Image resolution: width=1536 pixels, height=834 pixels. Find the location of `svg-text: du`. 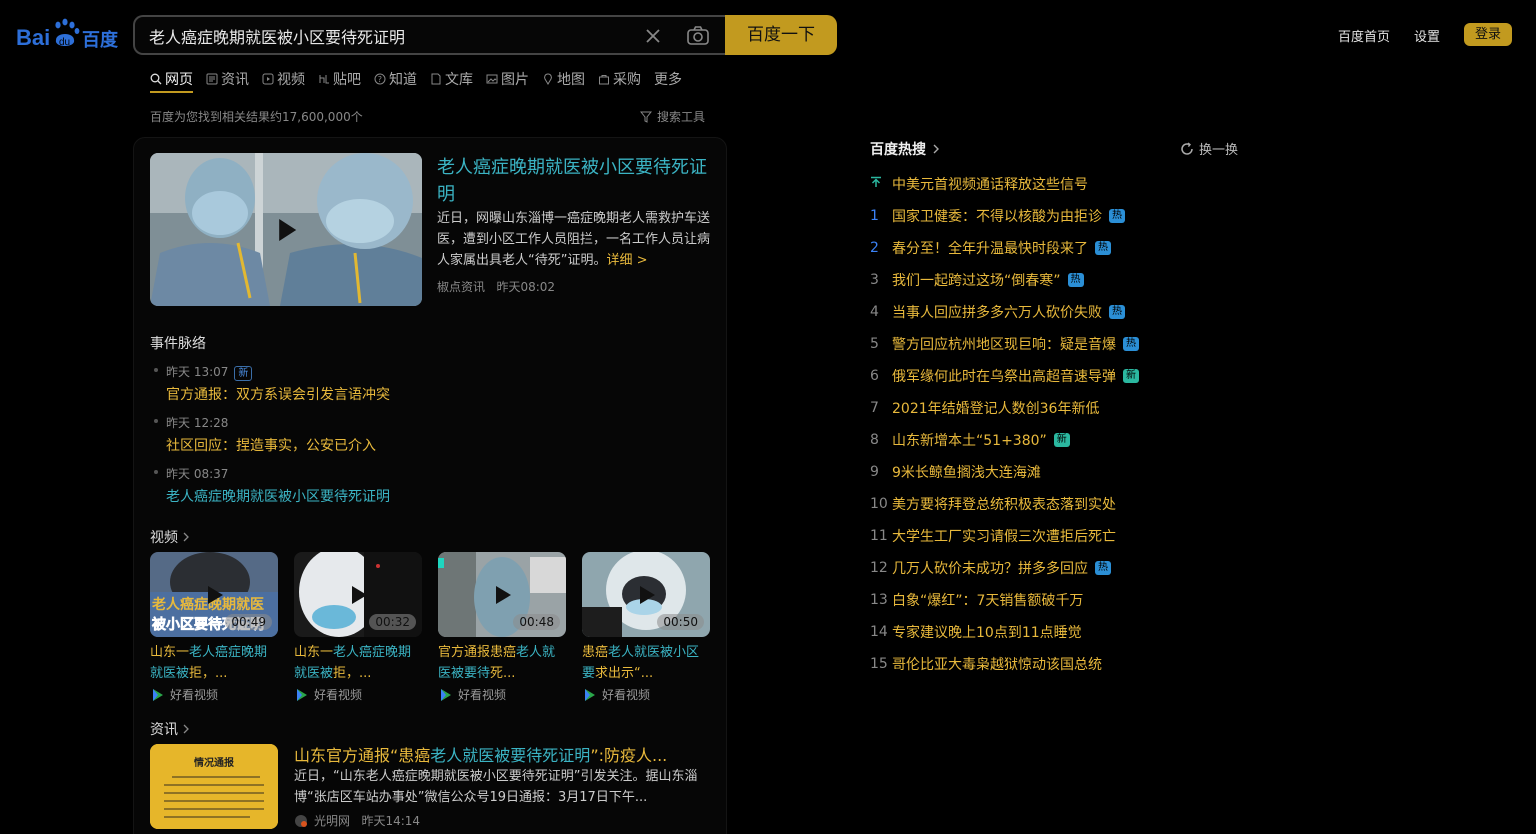

svg-text: du is located at coordinates (64, 42).